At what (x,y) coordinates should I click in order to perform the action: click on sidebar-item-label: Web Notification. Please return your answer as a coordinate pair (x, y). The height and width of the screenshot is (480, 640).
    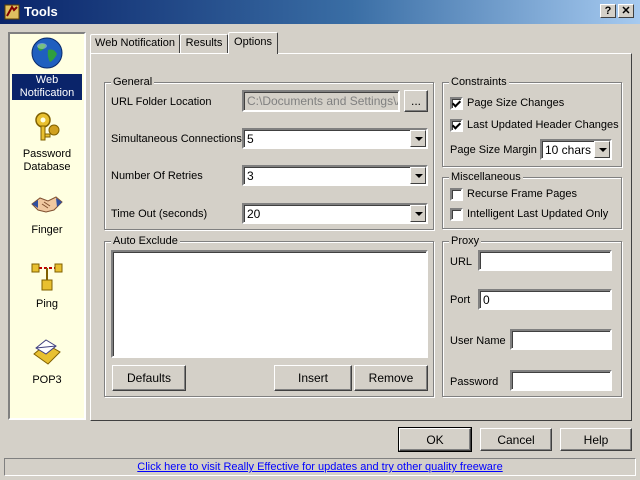
    Looking at the image, I should click on (47, 87).